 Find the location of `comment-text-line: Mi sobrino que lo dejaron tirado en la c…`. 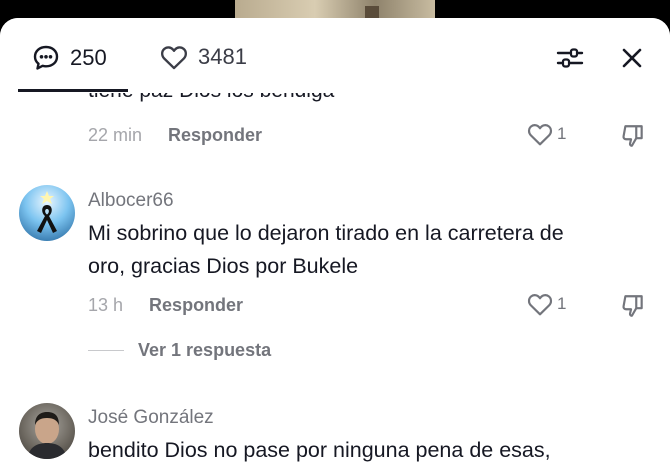

comment-text-line: Mi sobrino que lo dejaron tirado en la c… is located at coordinates (326, 233).